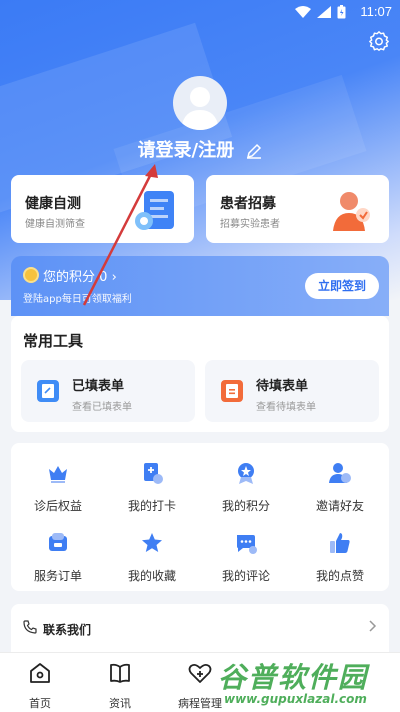  What do you see at coordinates (120, 673) in the screenshot?
I see `book-icon` at bounding box center [120, 673].